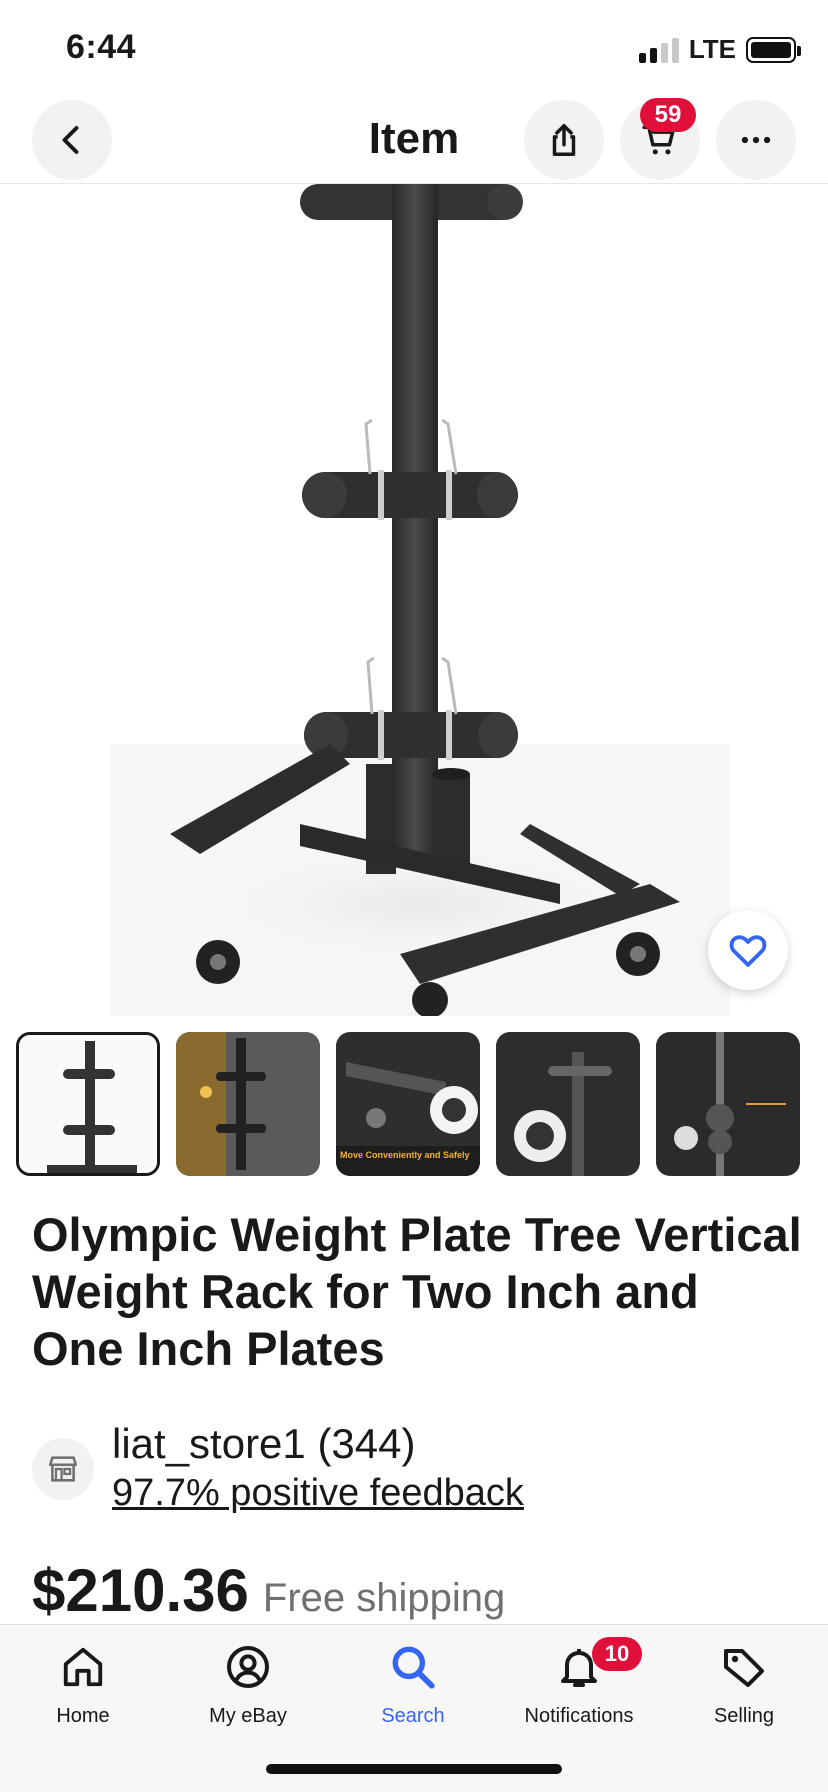 The height and width of the screenshot is (1792, 828). I want to click on watch-button, so click(748, 950).